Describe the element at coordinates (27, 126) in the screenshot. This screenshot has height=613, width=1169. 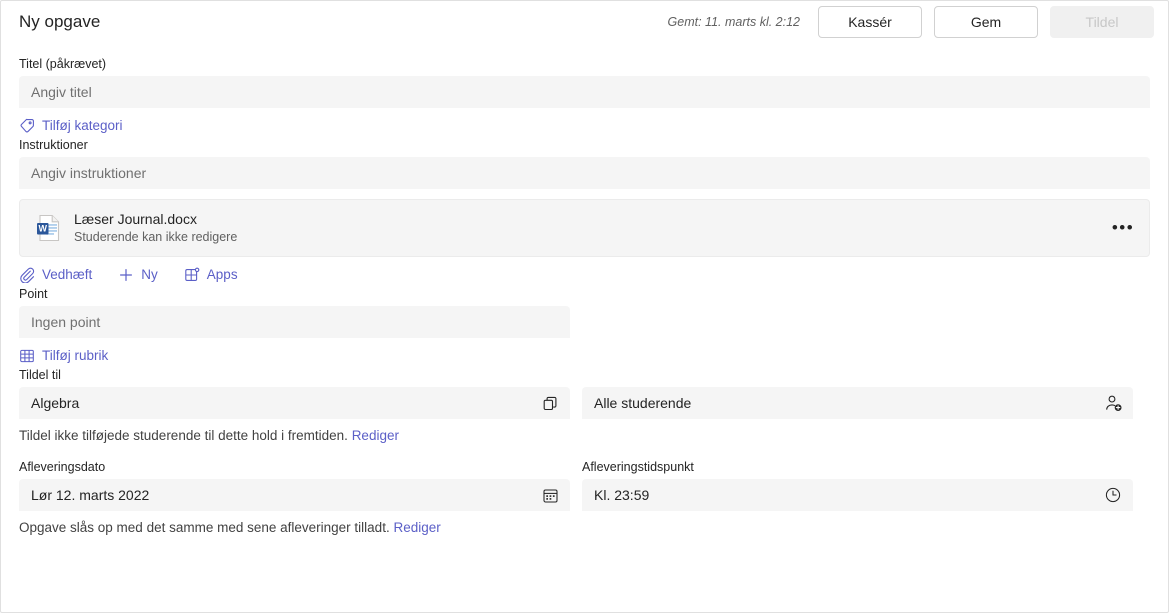
I see `tag-icon` at that location.